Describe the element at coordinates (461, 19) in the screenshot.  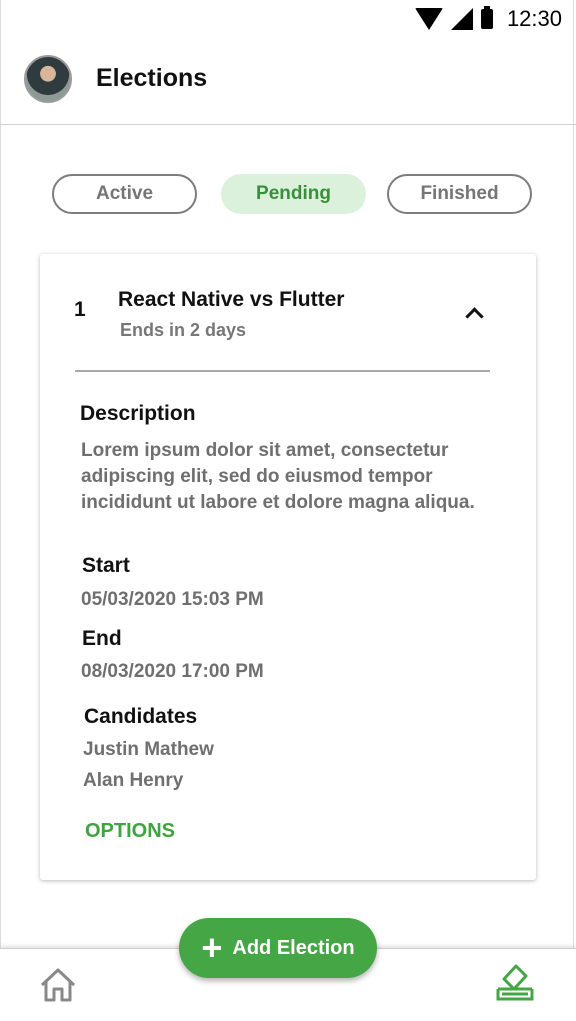
I see `signal-icon` at that location.